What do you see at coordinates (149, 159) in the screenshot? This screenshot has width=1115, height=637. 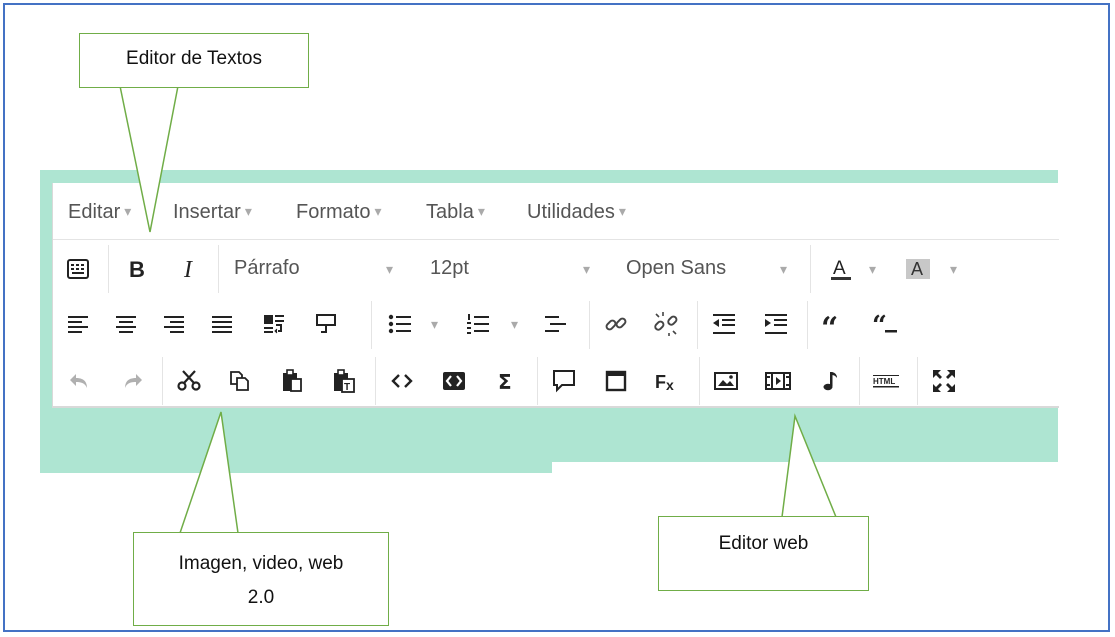 I see `pointer-editor-textos` at bounding box center [149, 159].